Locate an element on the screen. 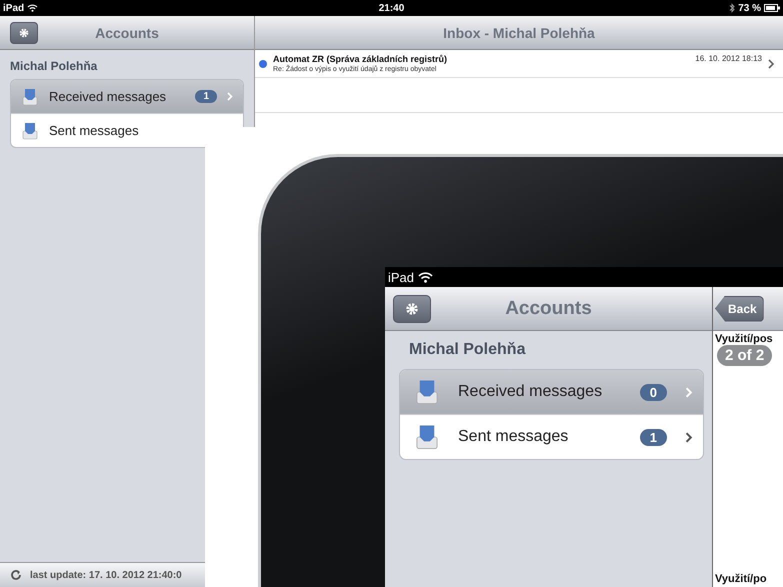 This screenshot has width=783, height=587. folder-item: Sent messages is located at coordinates (107, 130).